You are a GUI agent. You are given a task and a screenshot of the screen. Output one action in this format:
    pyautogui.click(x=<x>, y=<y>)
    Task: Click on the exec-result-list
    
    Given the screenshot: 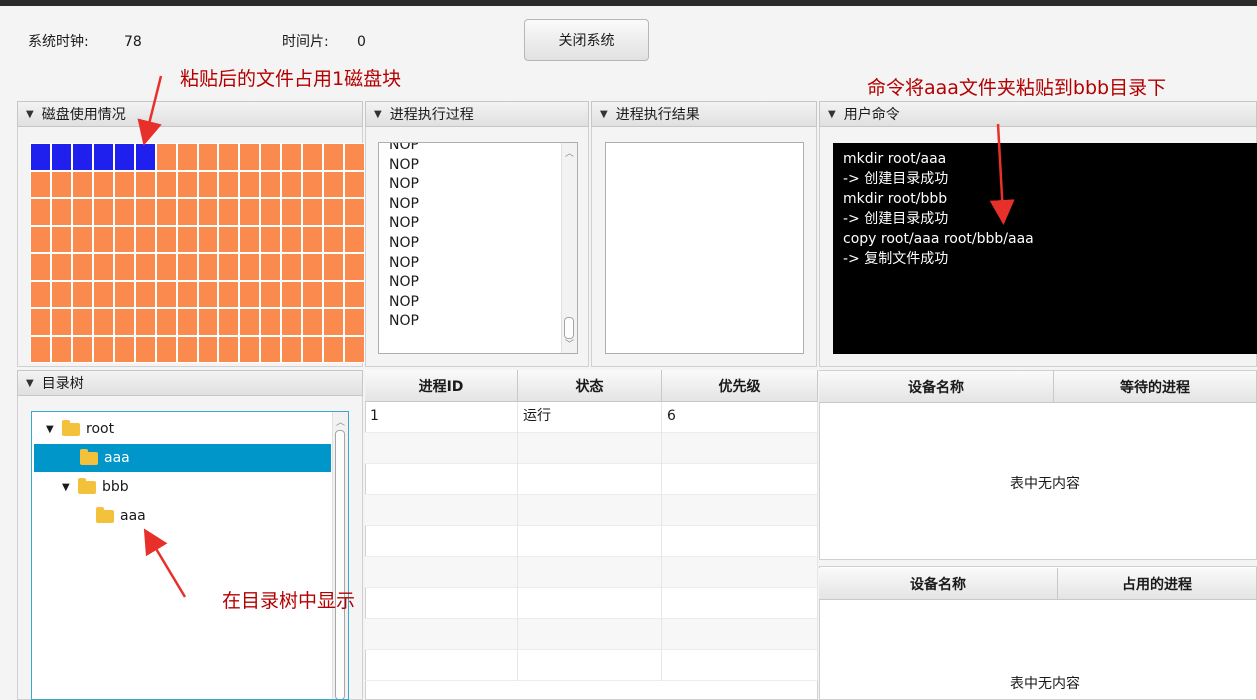 What is the action you would take?
    pyautogui.click(x=704, y=248)
    